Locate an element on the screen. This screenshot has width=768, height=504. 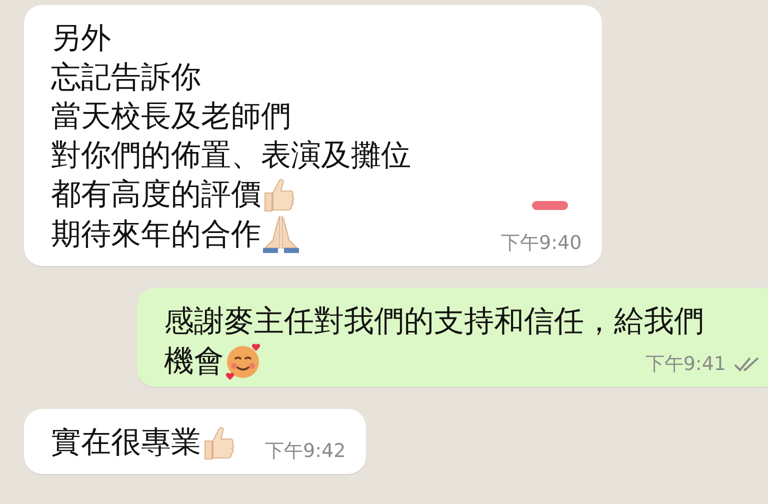
message-text: 機會 is located at coordinates (194, 361).